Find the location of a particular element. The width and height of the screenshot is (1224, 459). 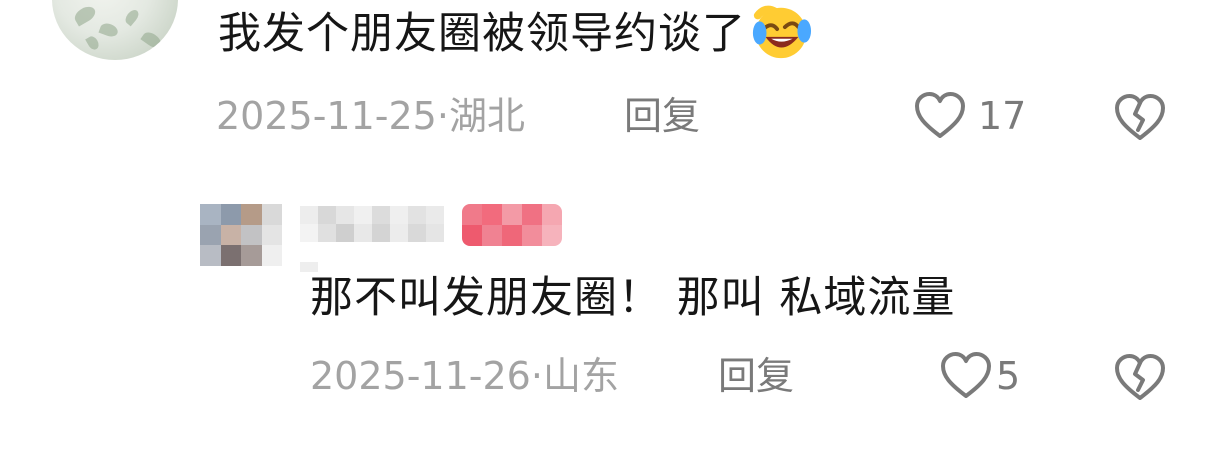

comment-text: 我发个朋友圈被领导约谈了 is located at coordinates (482, 34).